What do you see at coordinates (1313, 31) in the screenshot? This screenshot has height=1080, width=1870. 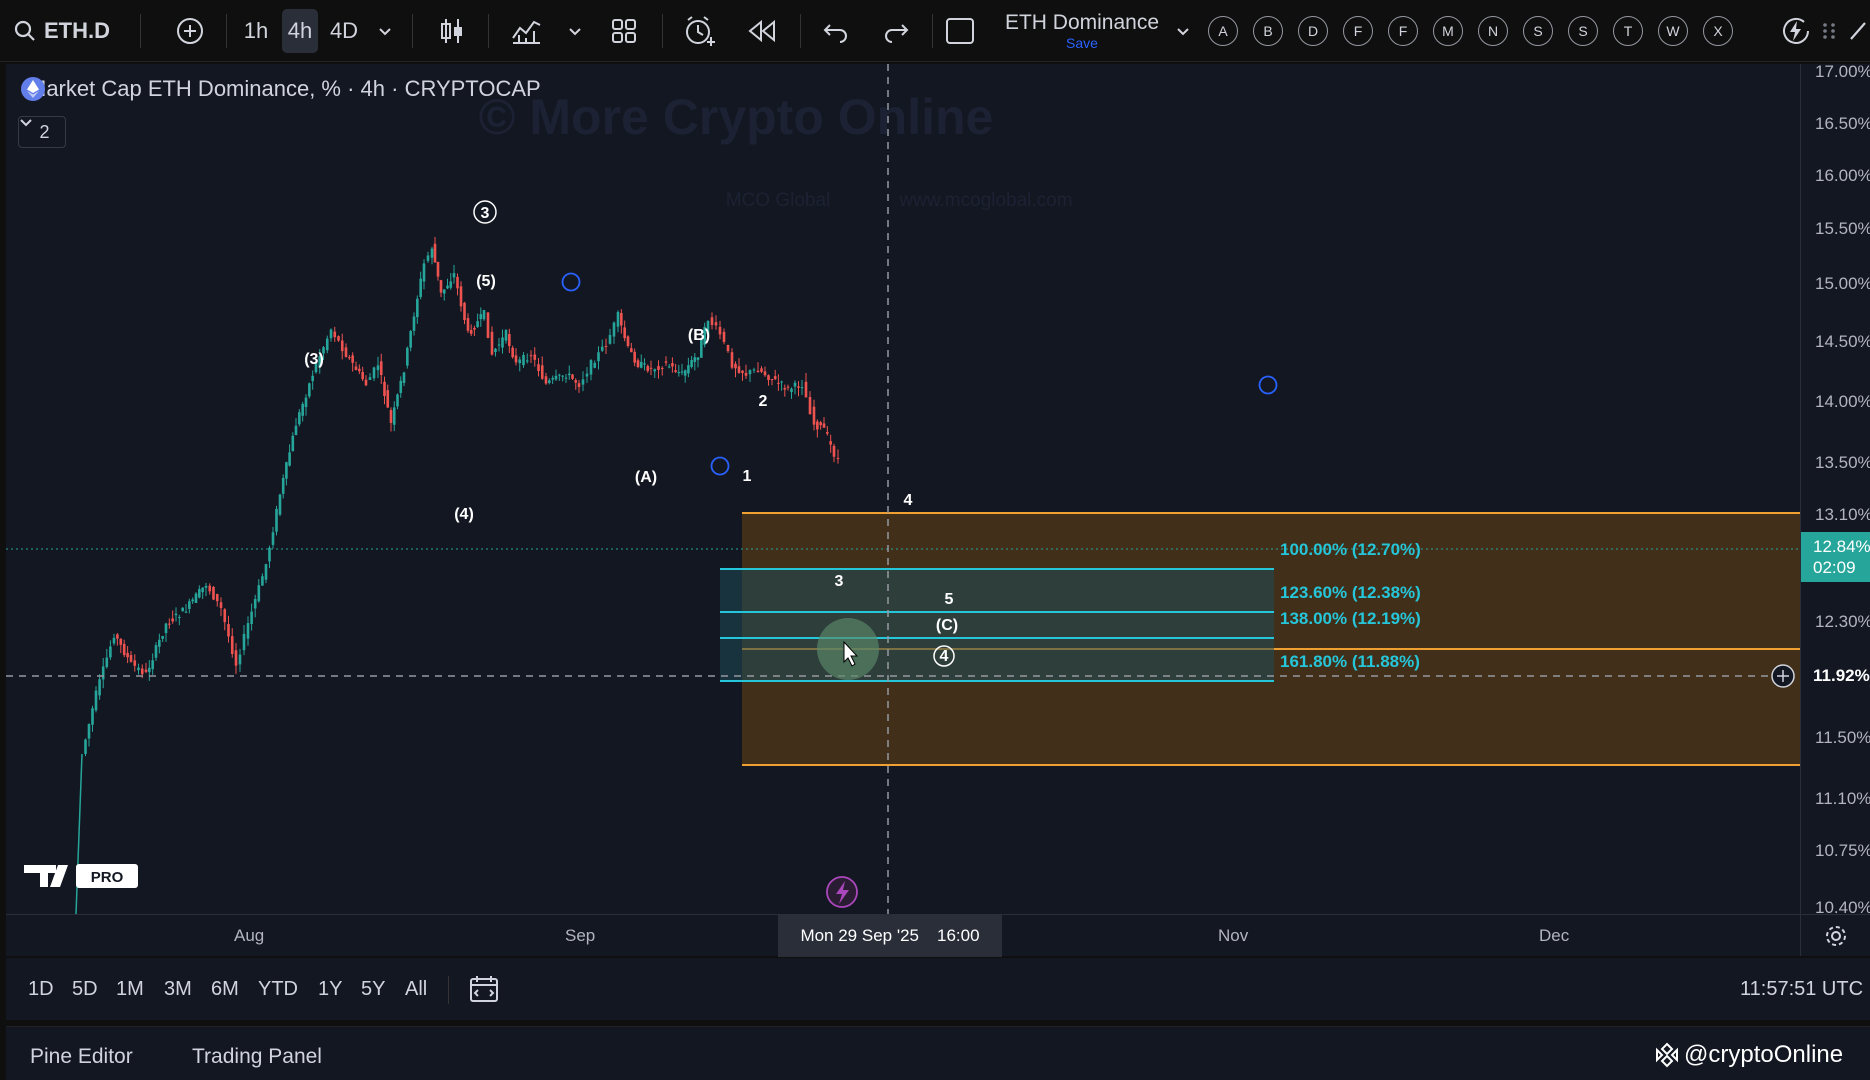 I see `quick-button-d: D` at bounding box center [1313, 31].